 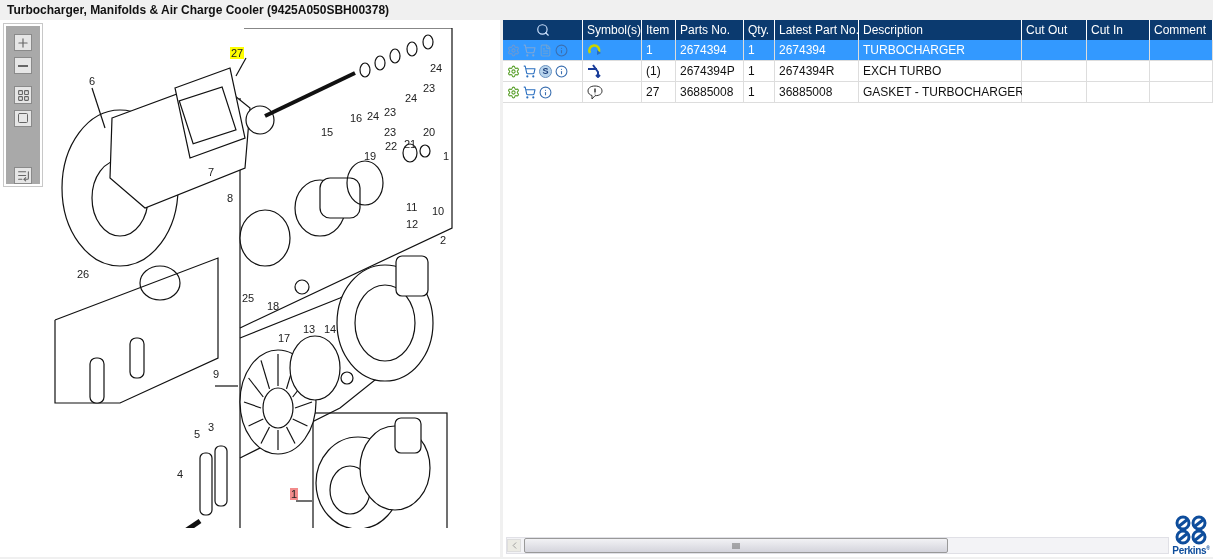 I want to click on supersession-badge: S, so click(x=545, y=71).